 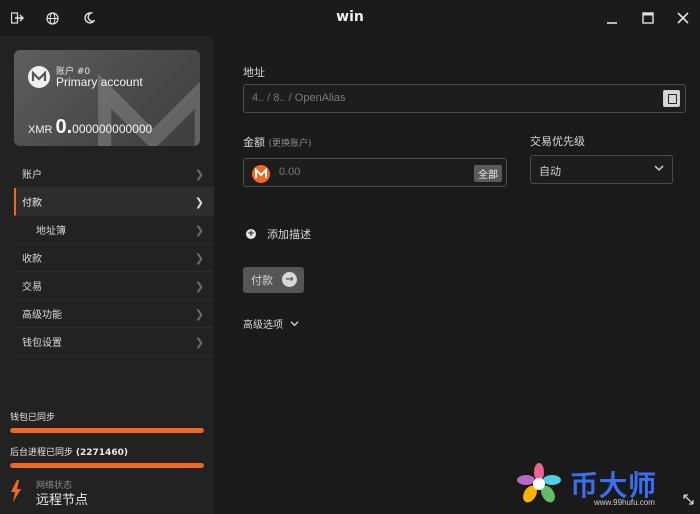 I want to click on sidebar-menu: 账户 ❯ 付款 ❯ 地址簿 ❯ 收款 ❯ 交易 ❯ 高级功能 ❯ 钱包设置 ❯, so click(x=114, y=258).